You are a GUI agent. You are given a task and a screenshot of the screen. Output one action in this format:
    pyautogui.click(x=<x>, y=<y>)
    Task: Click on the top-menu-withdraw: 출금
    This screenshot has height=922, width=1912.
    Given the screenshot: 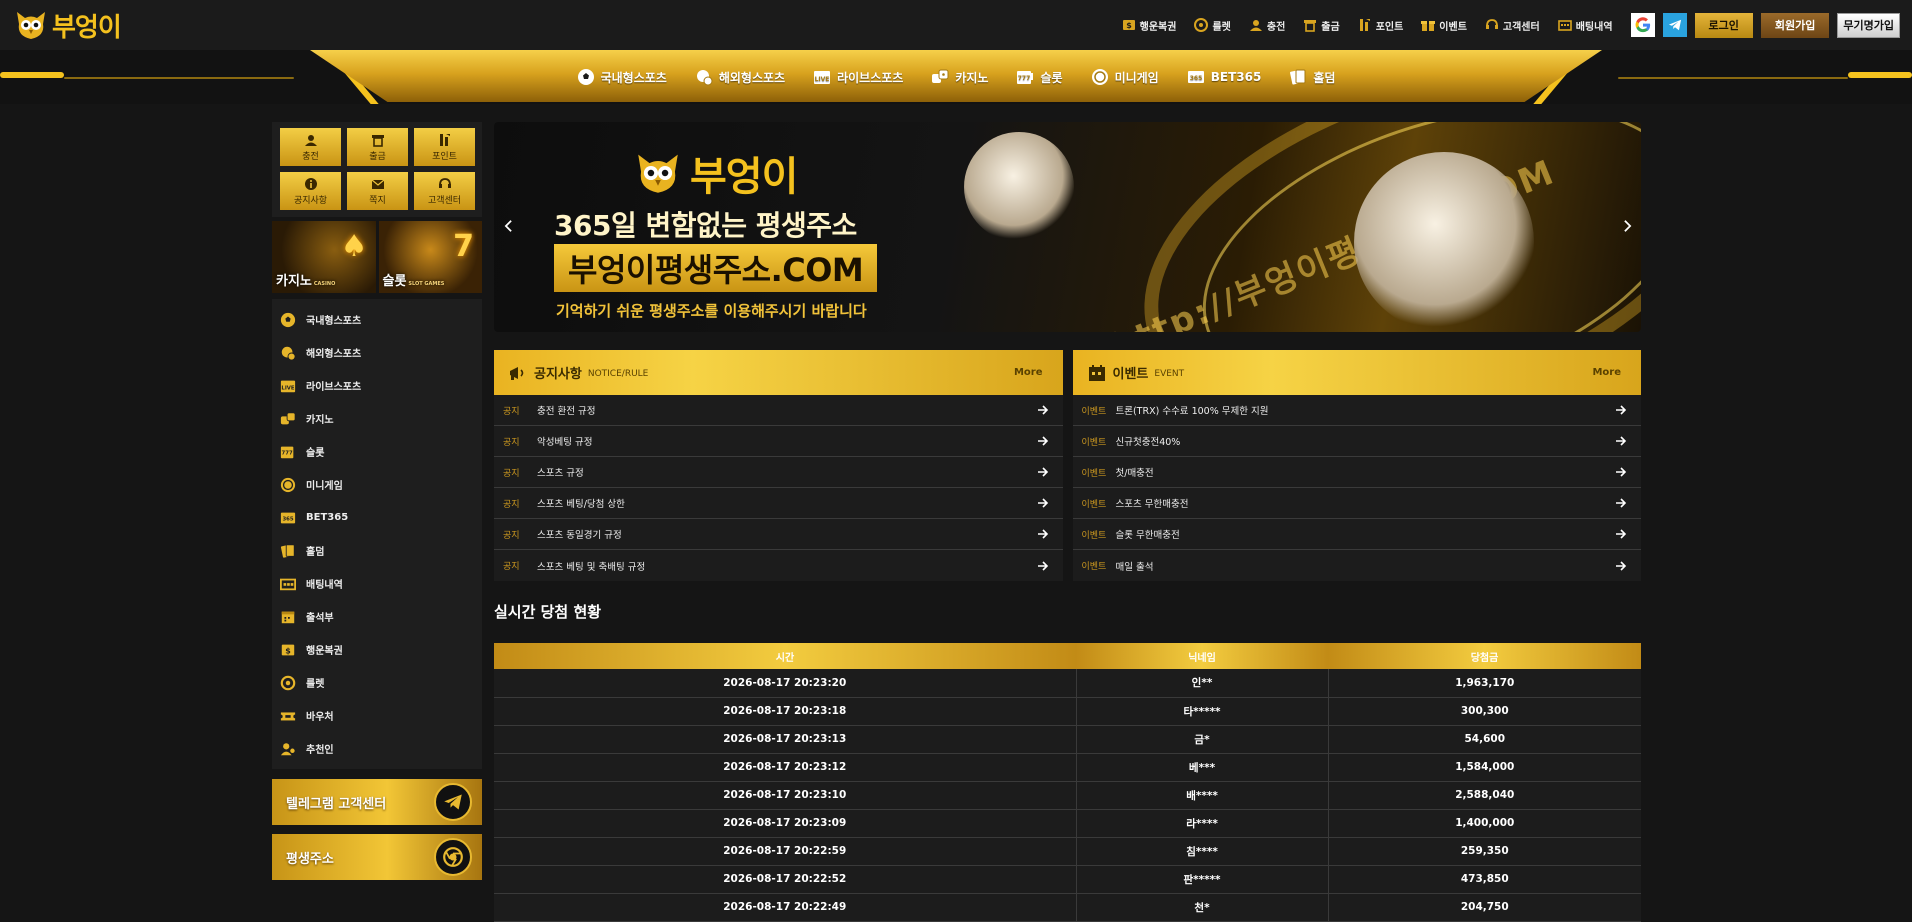 What is the action you would take?
    pyautogui.click(x=1321, y=25)
    